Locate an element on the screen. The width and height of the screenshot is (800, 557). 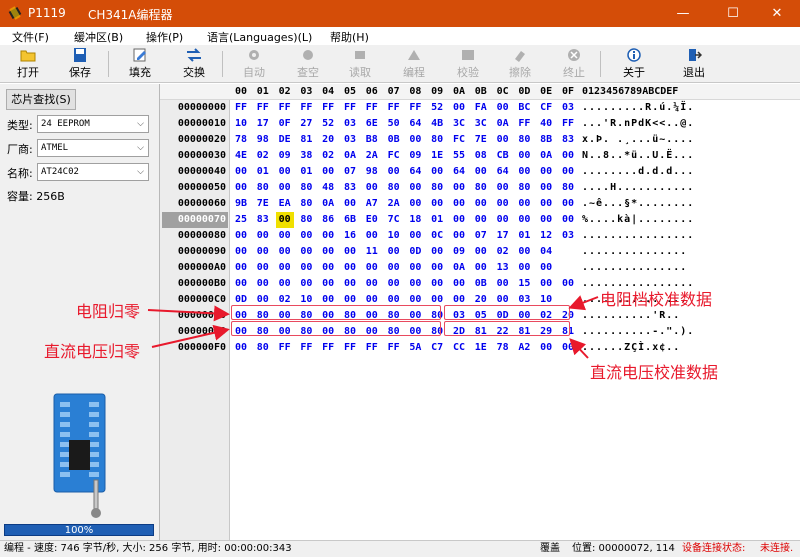
hex-byte: 64 is located at coordinates (503, 172).